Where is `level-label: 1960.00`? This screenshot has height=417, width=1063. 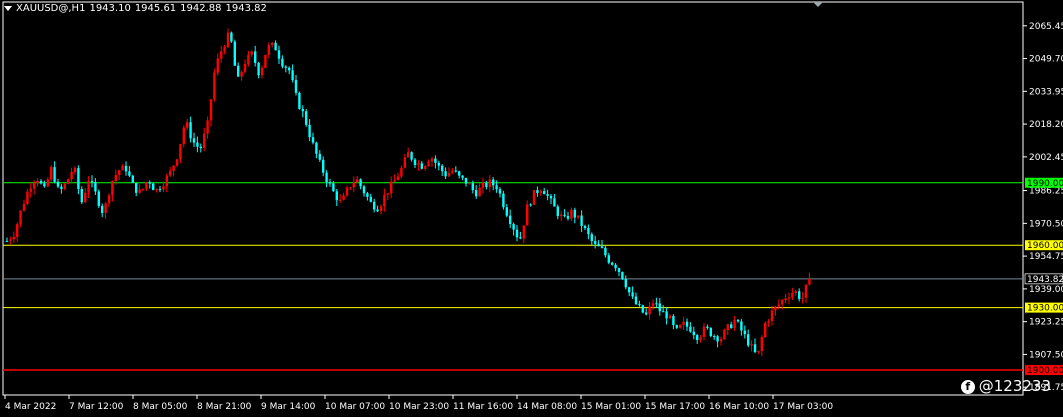 level-label: 1960.00 is located at coordinates (1045, 246).